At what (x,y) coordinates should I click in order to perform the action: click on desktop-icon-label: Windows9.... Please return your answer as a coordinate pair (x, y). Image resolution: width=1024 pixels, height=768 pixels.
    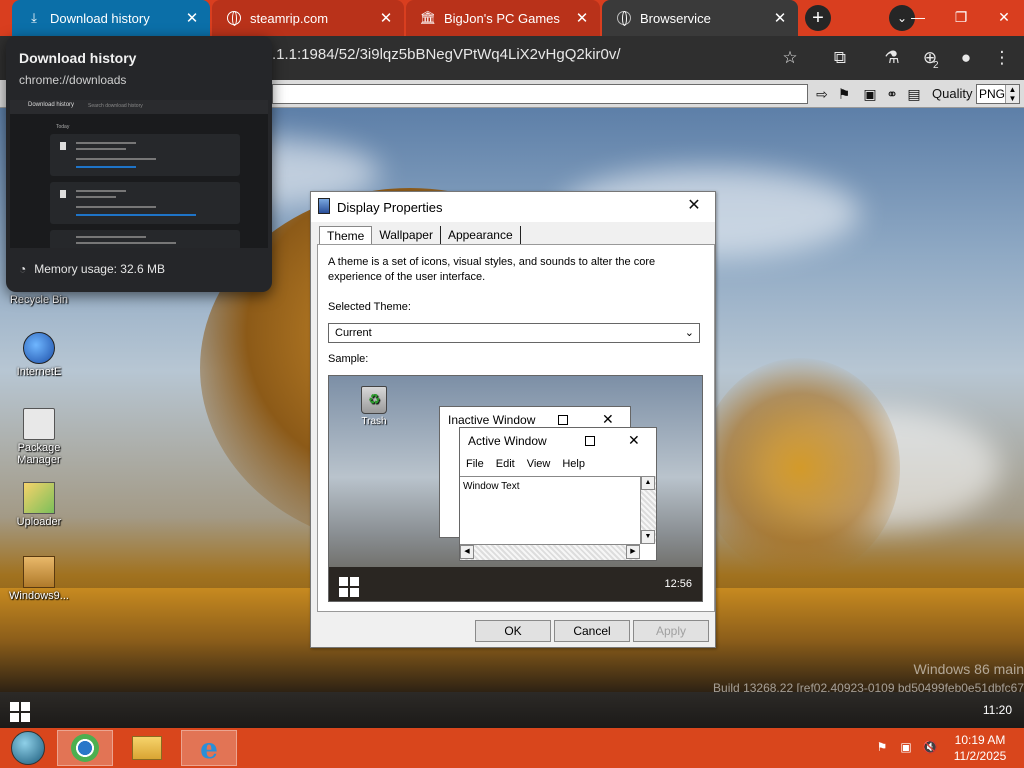
    Looking at the image, I should click on (39, 596).